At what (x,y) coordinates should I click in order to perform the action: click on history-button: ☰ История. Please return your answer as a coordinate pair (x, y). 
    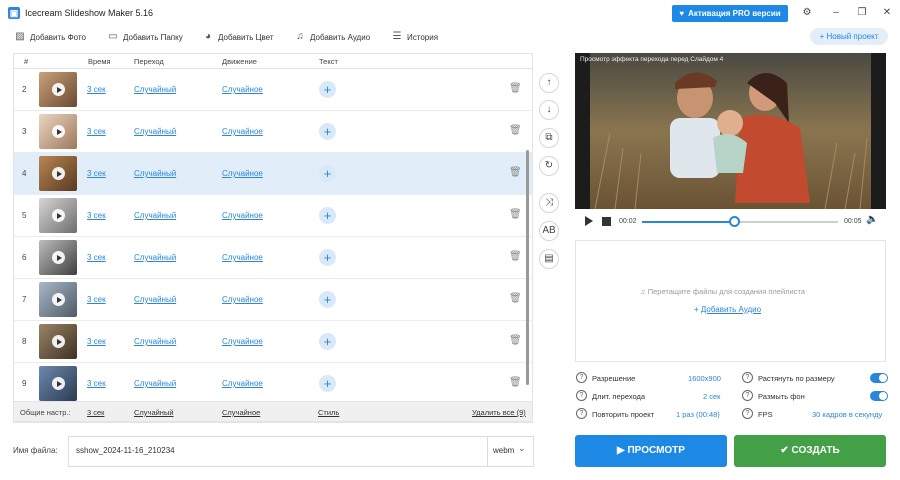
    Looking at the image, I should click on (415, 37).